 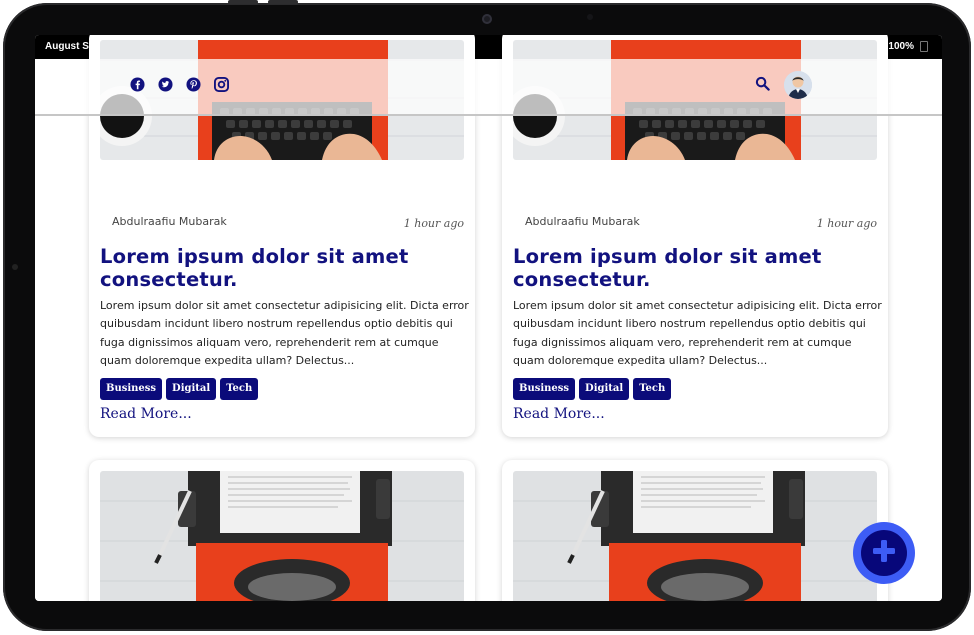 I want to click on twitter-icon, so click(x=165, y=84).